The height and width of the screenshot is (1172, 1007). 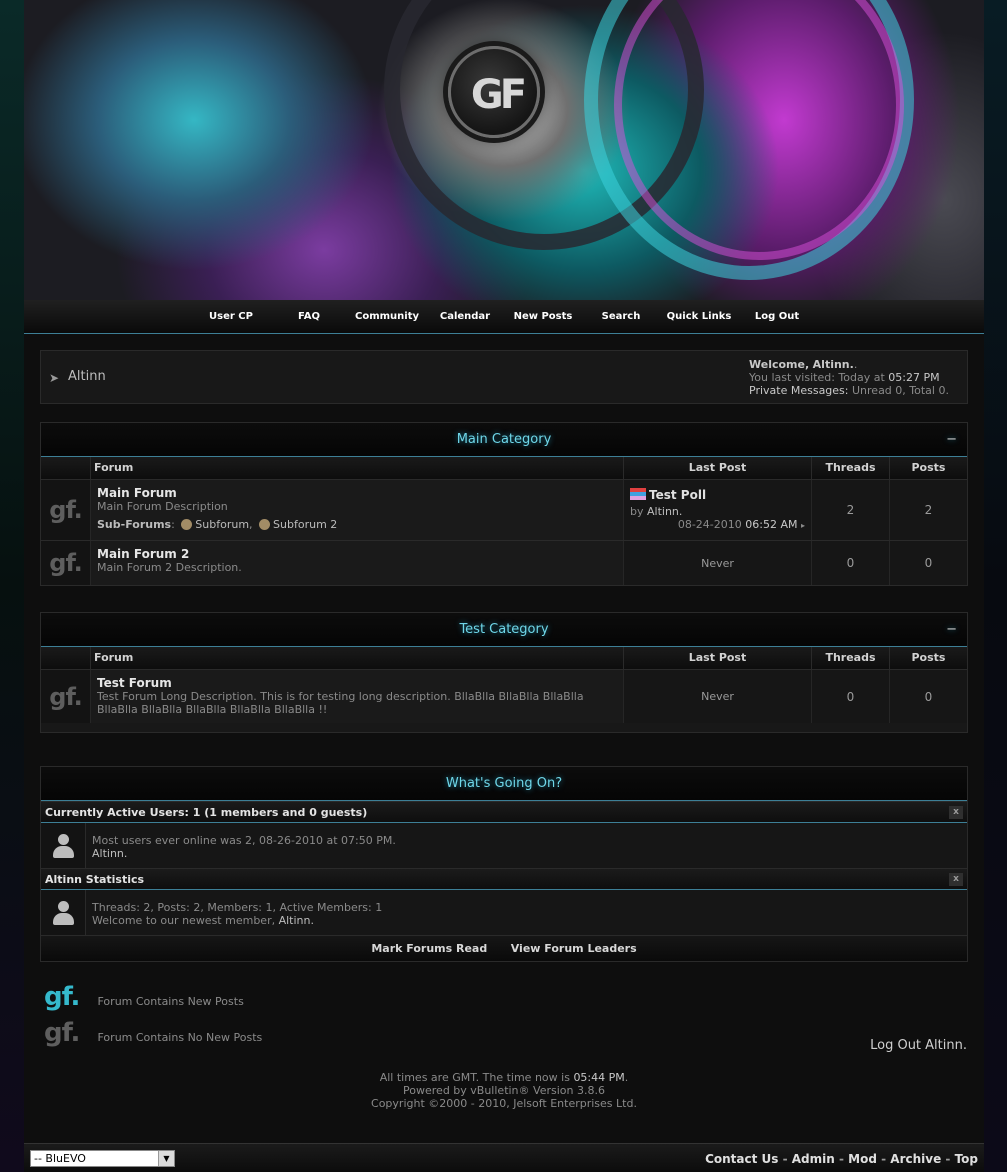 What do you see at coordinates (699, 316) in the screenshot?
I see `nav-quick-links: Quick Links` at bounding box center [699, 316].